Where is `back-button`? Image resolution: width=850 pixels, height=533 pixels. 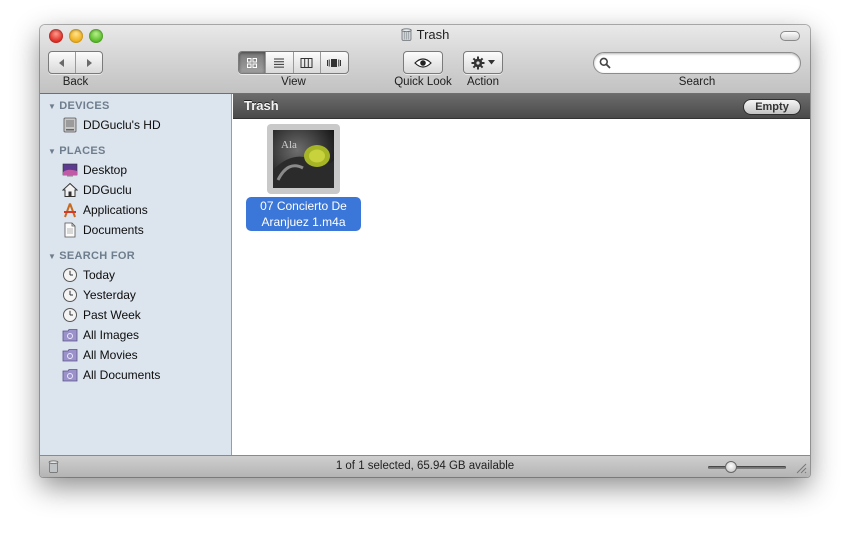 back-button is located at coordinates (62, 62).